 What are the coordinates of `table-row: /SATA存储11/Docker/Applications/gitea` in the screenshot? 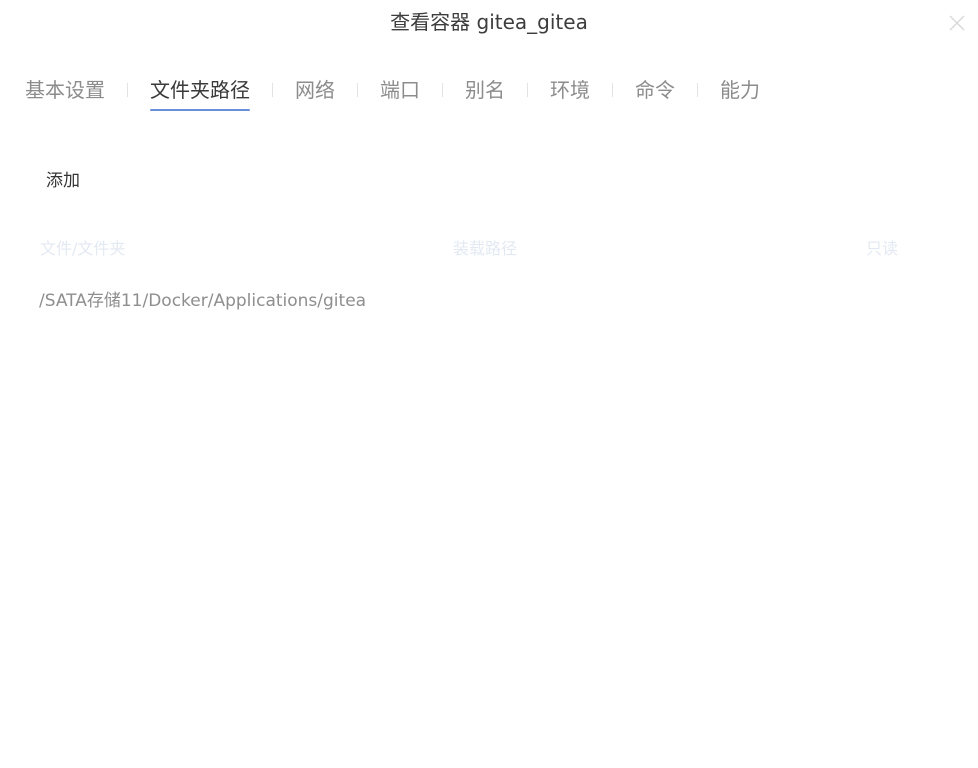 It's located at (489, 301).